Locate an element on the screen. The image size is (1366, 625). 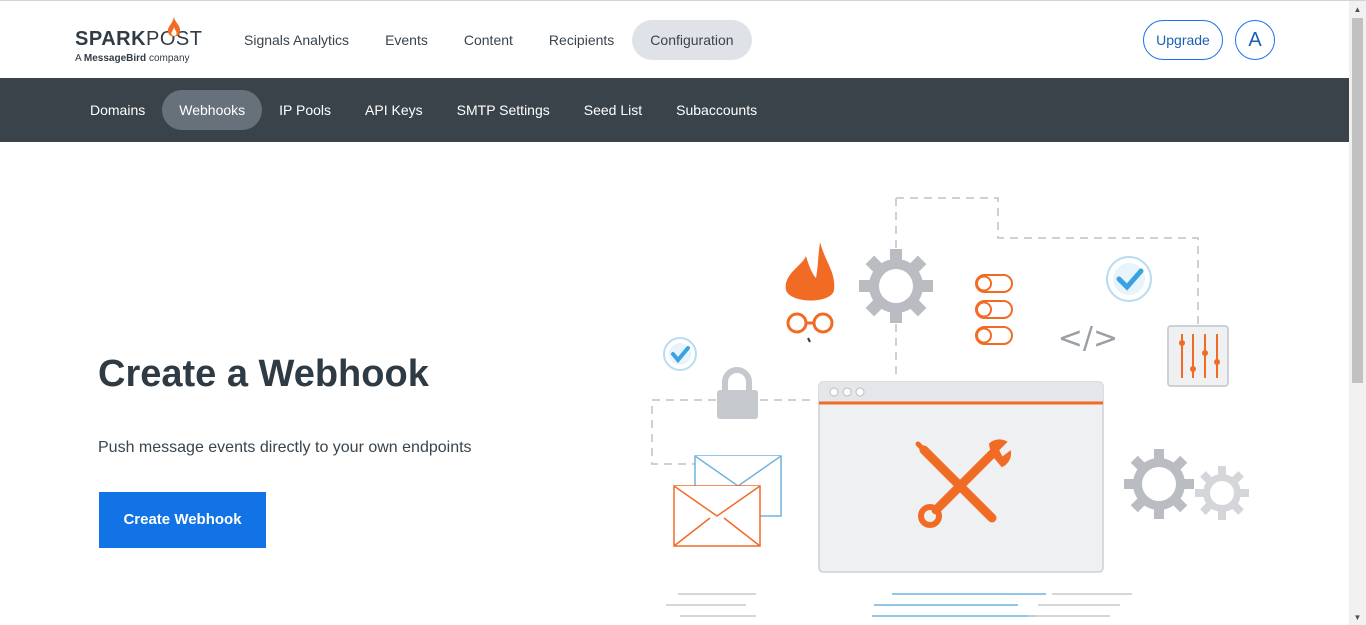
sliders-panel-icon is located at coordinates (1198, 356).